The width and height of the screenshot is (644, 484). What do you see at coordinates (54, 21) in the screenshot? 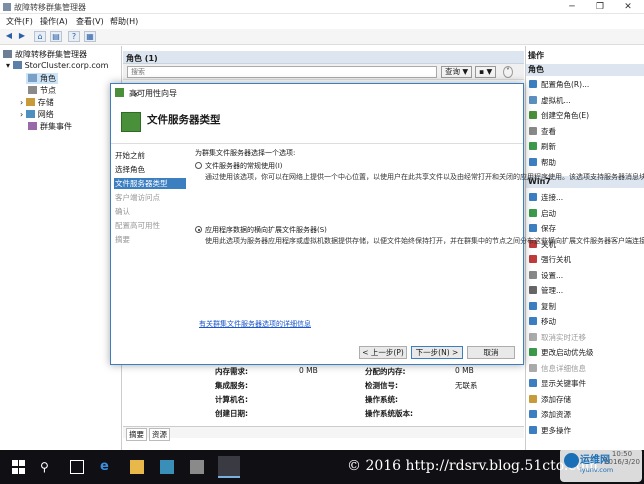
I see `menu-action: 操作(A)` at bounding box center [54, 21].